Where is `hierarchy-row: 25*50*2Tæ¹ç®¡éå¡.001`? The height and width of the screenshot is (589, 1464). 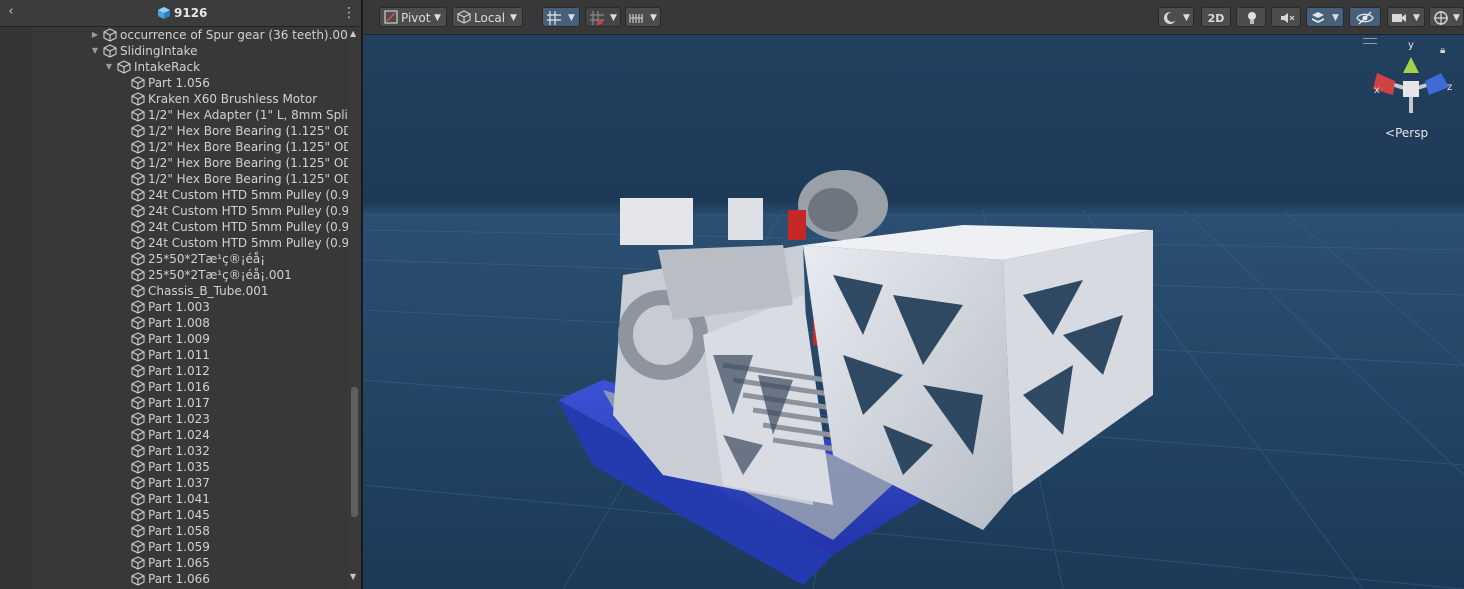
hierarchy-row: 25*50*2Tæ¹ç®¡éå¡.001 is located at coordinates (174, 275).